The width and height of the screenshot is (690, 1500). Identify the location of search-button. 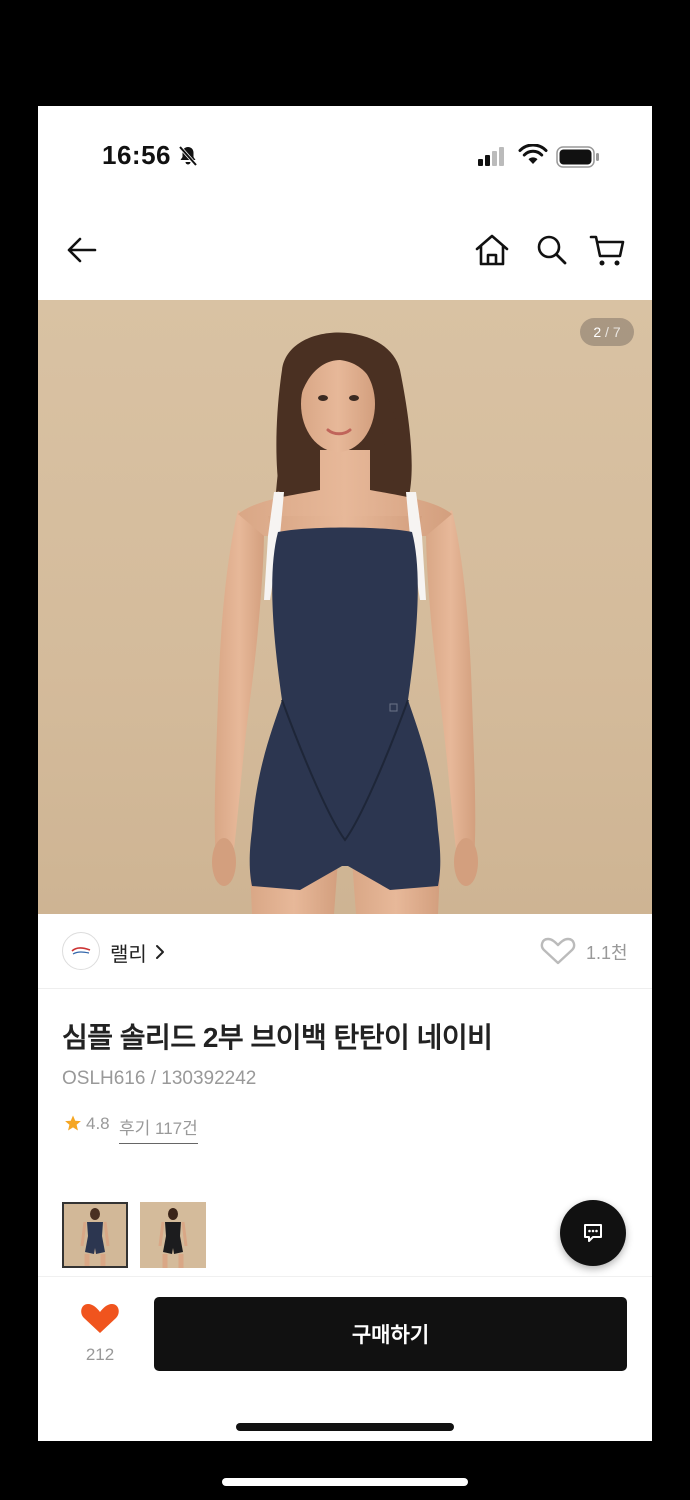
(552, 250).